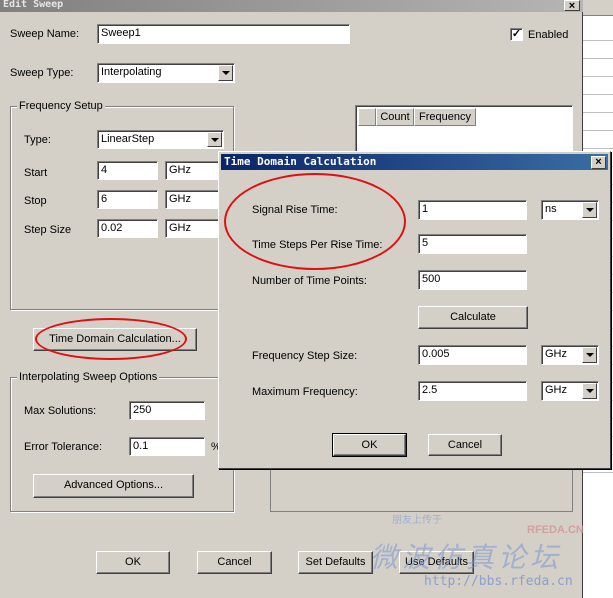 The height and width of the screenshot is (598, 613). I want to click on watermark-line4: http://bbs.rfeda.cn, so click(498, 581).